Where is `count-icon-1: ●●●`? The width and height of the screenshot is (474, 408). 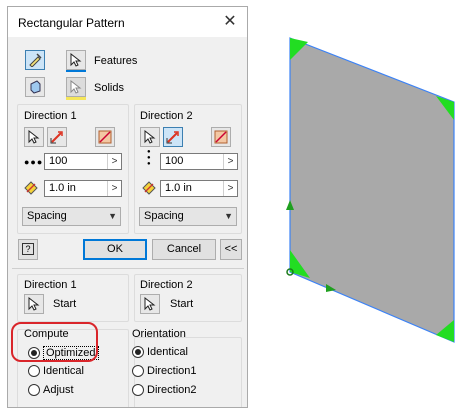
count-icon-1: ●●● is located at coordinates (34, 162).